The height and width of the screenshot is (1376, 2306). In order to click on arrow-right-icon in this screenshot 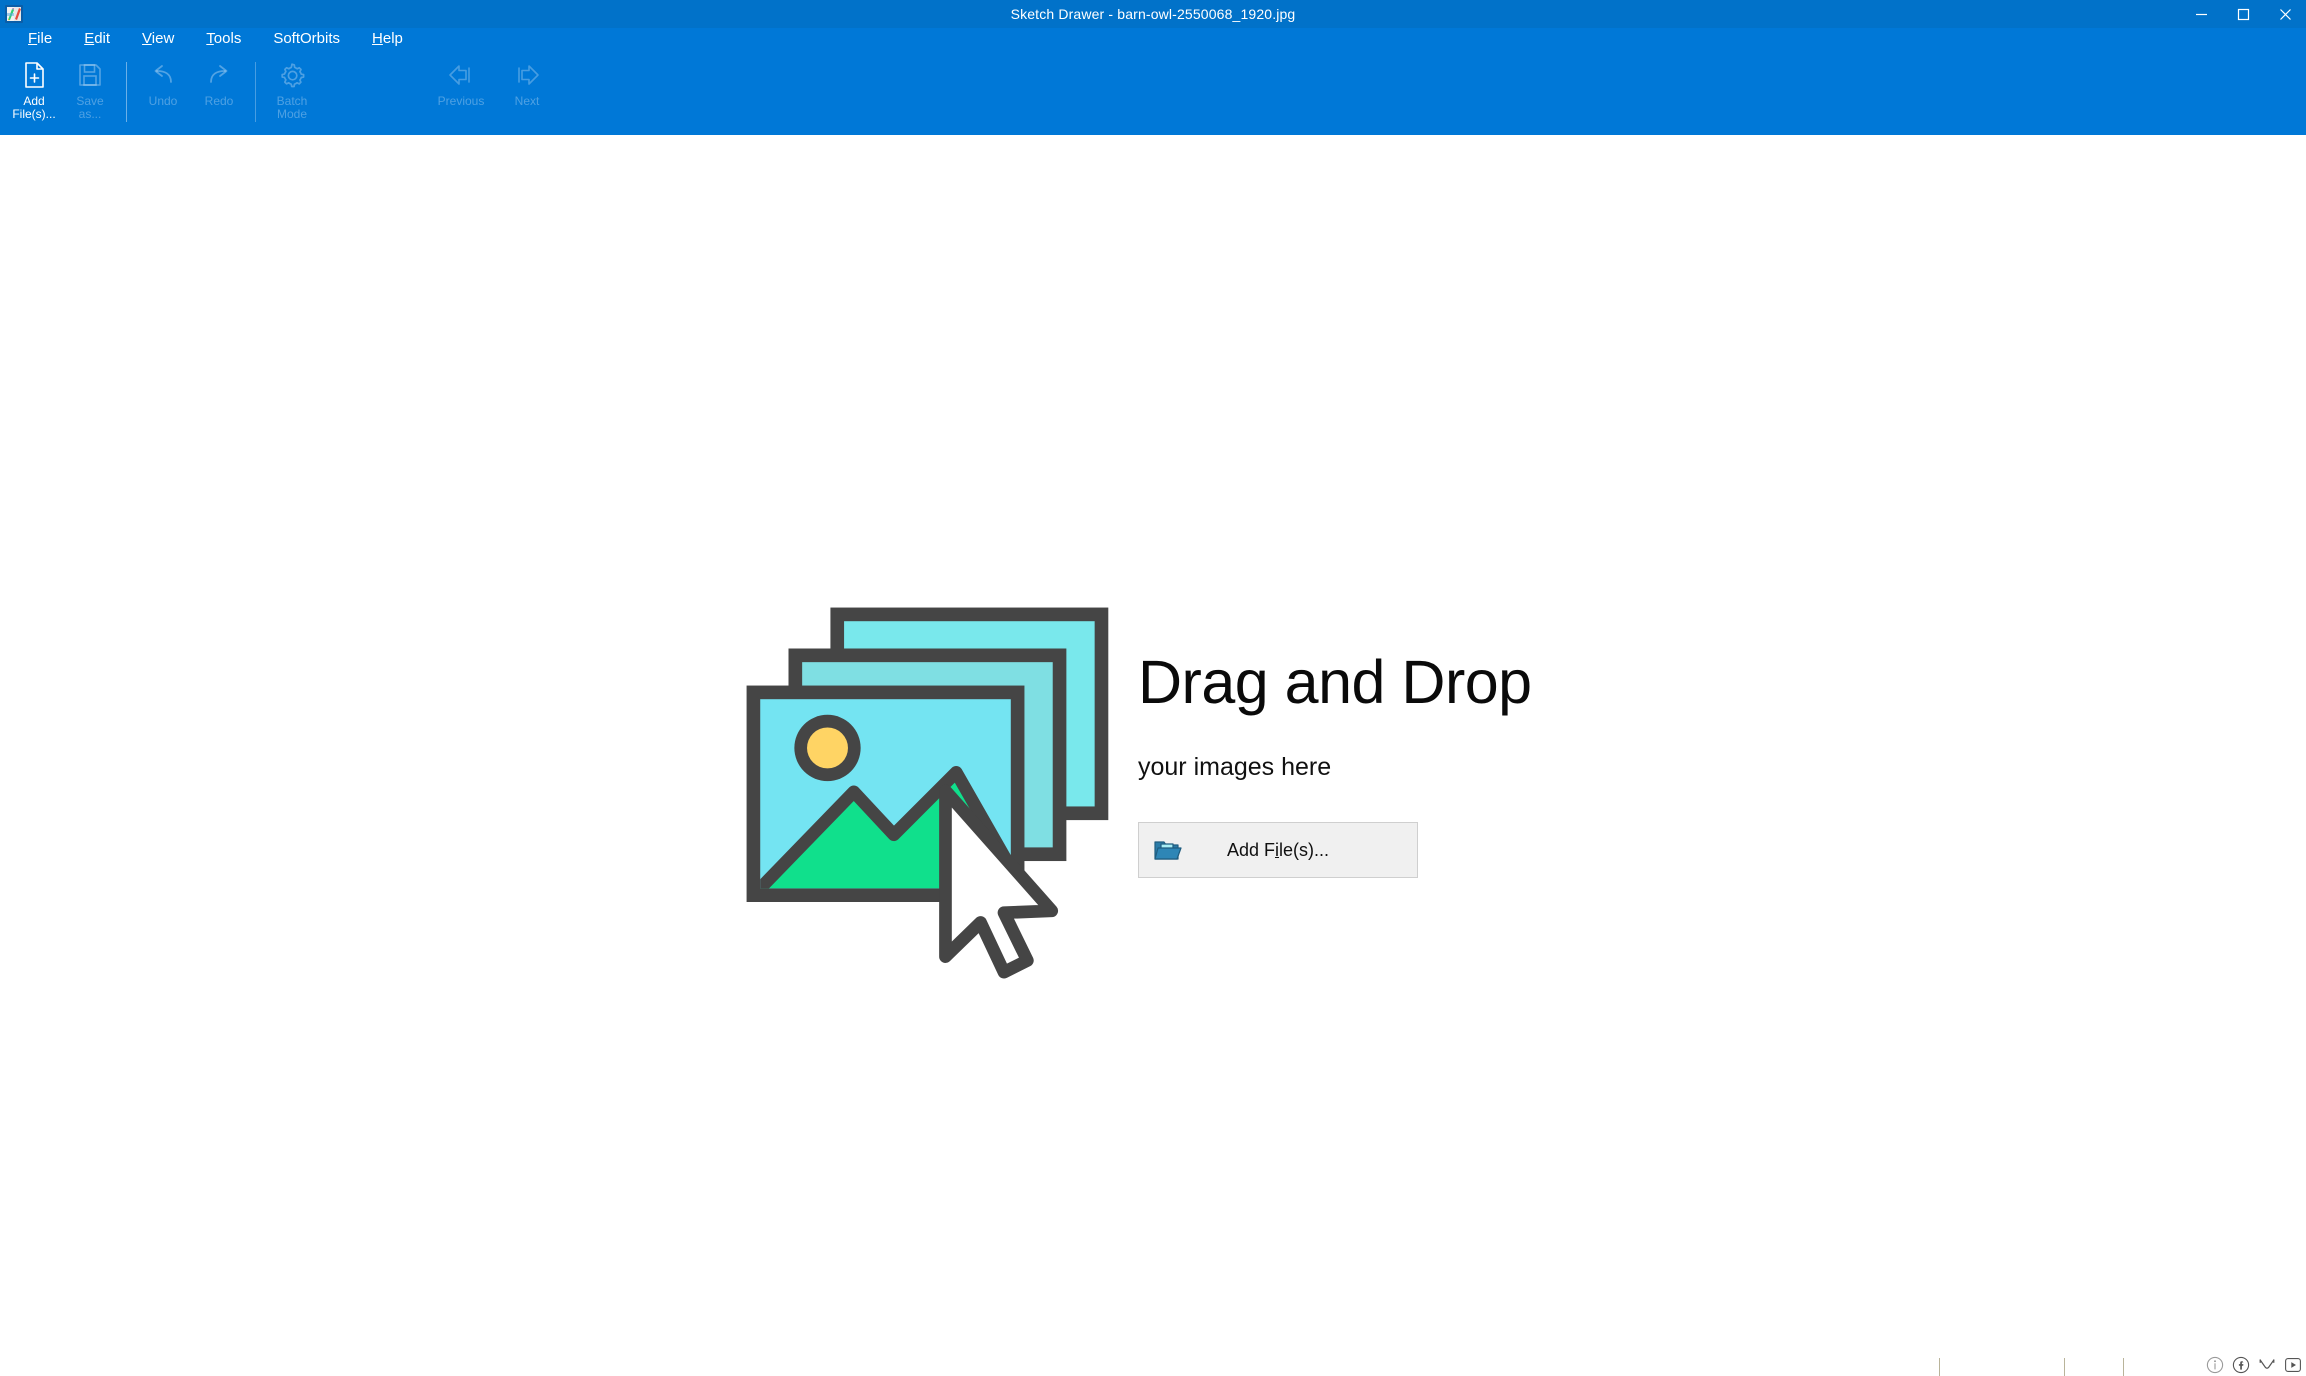, I will do `click(527, 75)`.